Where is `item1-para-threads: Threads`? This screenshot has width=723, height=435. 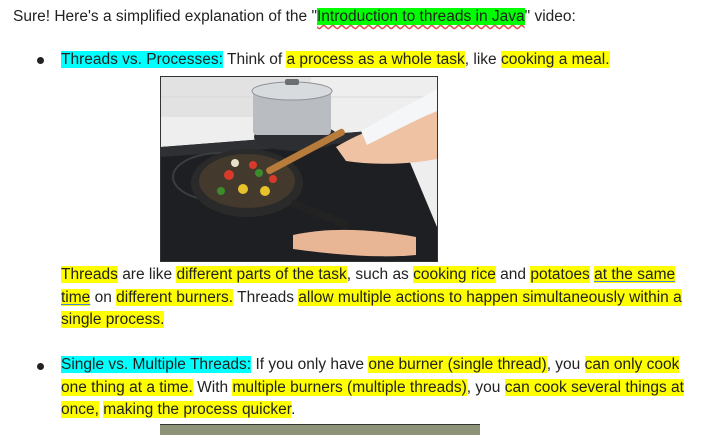
item1-para-threads: Threads is located at coordinates (89, 274).